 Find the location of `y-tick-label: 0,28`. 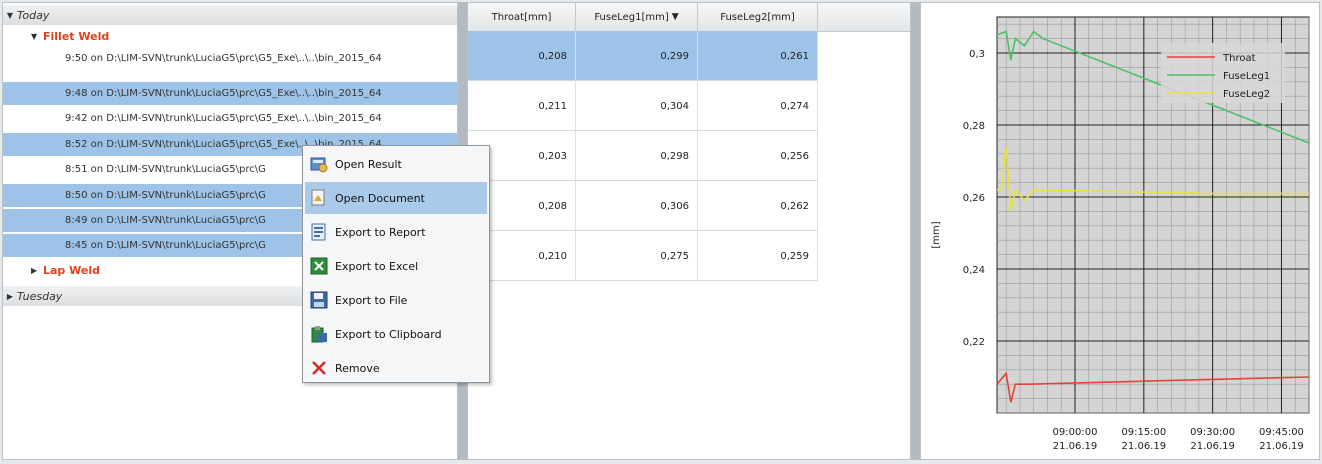

y-tick-label: 0,28 is located at coordinates (974, 126).